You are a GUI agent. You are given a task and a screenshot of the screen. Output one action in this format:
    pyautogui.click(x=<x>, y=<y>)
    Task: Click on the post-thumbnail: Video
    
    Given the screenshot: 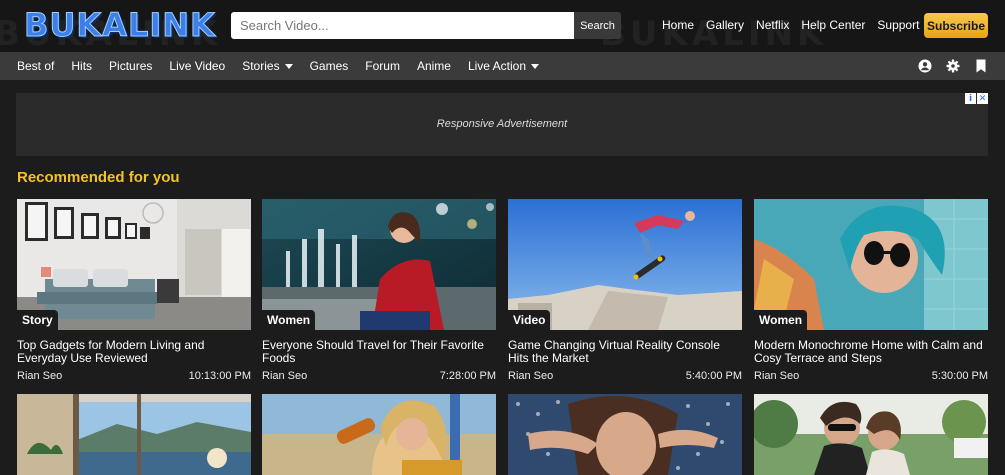 What is the action you would take?
    pyautogui.click(x=625, y=264)
    